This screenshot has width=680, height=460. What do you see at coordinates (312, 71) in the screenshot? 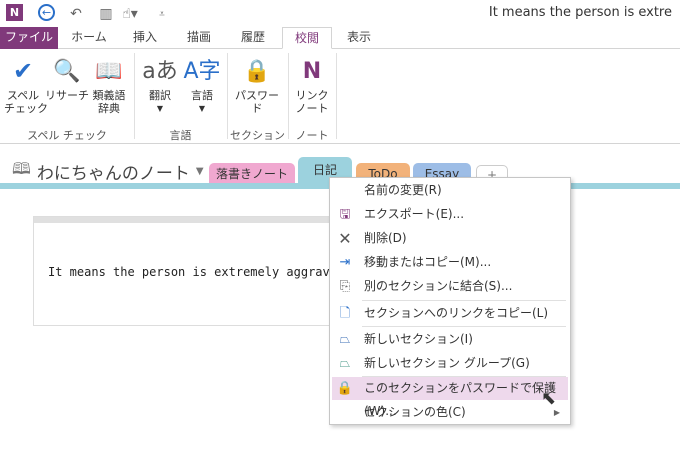
I see `linked-notes-icon: N` at bounding box center [312, 71].